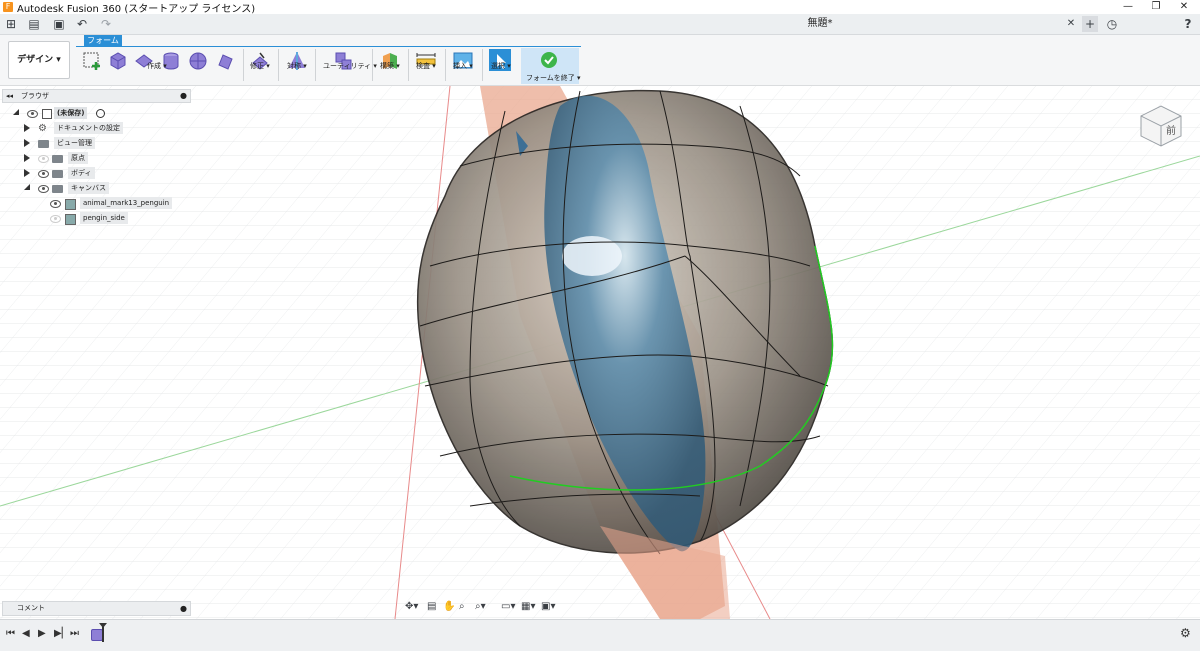 The width and height of the screenshot is (1200, 651). I want to click on document-tab: 無題*, so click(820, 24).